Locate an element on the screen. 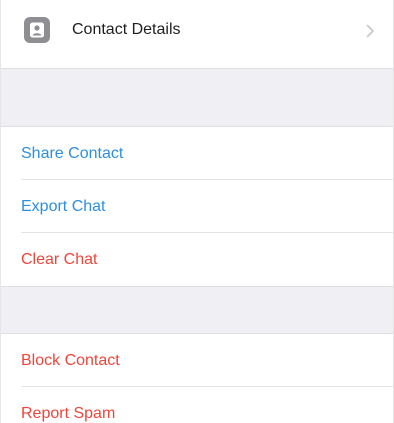 This screenshot has width=394, height=423. share-contact-button: Share Contact is located at coordinates (197, 153).